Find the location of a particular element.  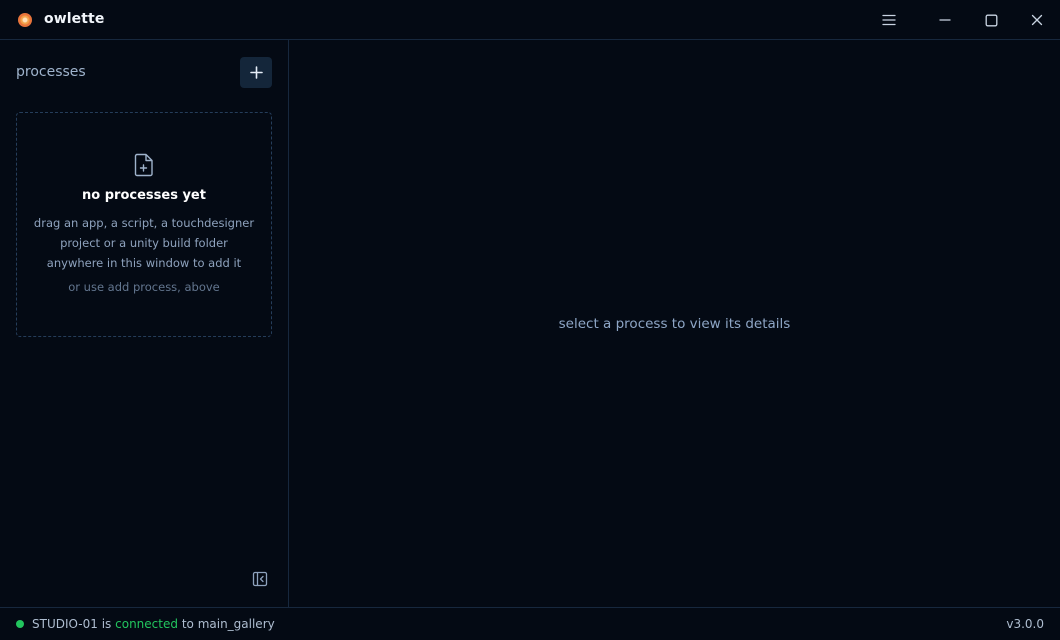

app-title: owlette is located at coordinates (74, 19).